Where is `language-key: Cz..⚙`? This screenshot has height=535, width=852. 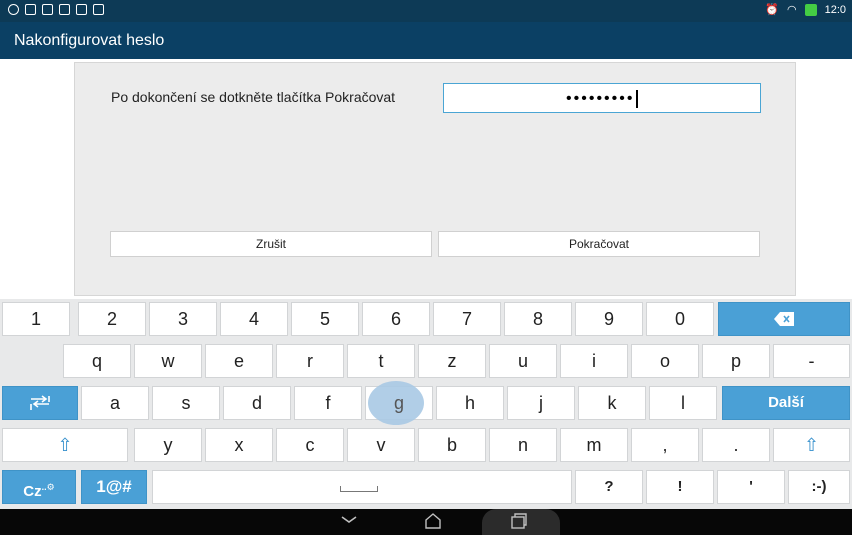
language-key: Cz..⚙ is located at coordinates (39, 487).